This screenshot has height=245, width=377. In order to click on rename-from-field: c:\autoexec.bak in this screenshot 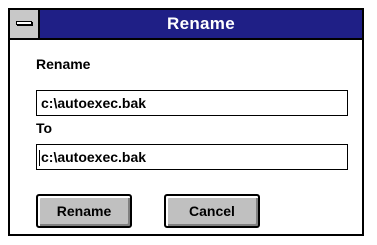, I will do `click(192, 103)`.